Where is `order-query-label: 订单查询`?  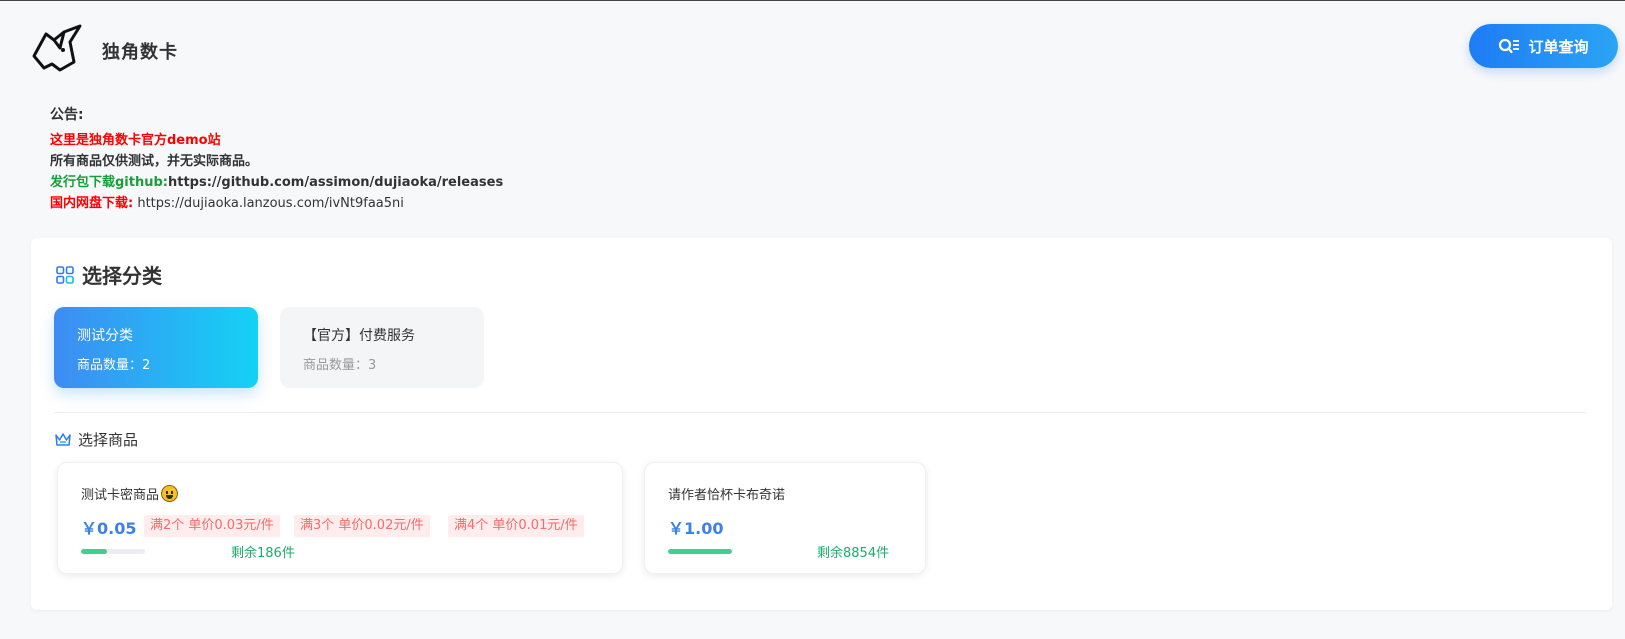
order-query-label: 订单查询 is located at coordinates (1558, 46).